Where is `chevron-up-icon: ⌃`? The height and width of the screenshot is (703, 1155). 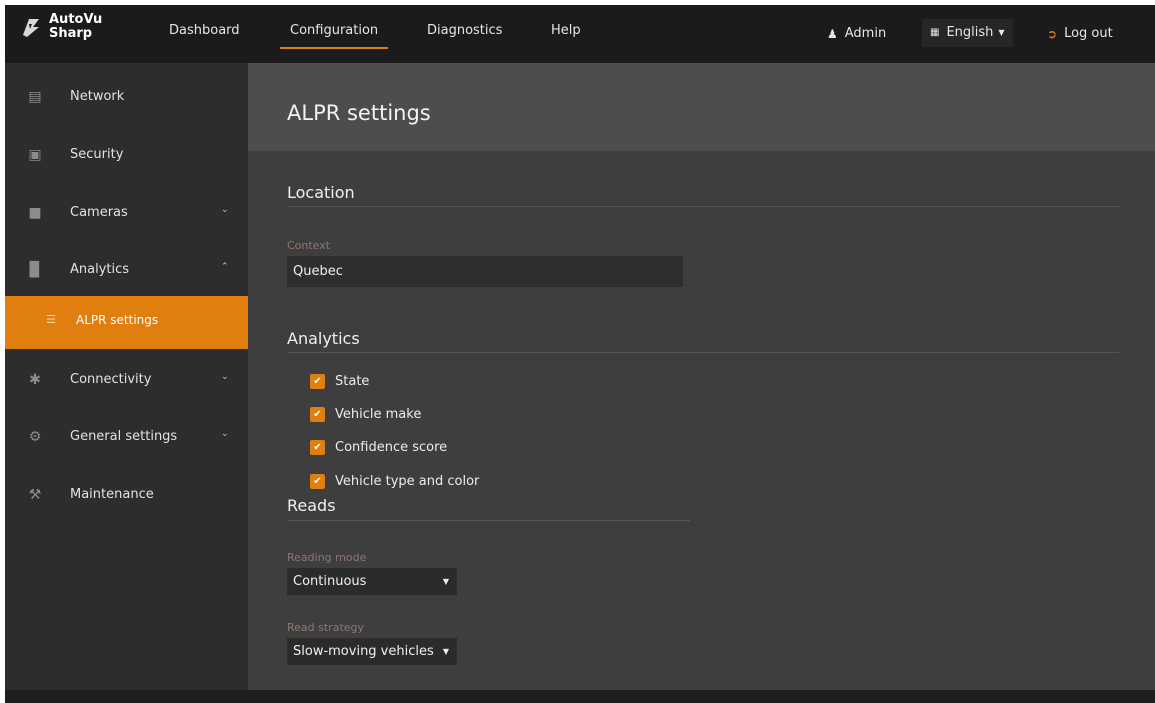 chevron-up-icon: ⌃ is located at coordinates (225, 267).